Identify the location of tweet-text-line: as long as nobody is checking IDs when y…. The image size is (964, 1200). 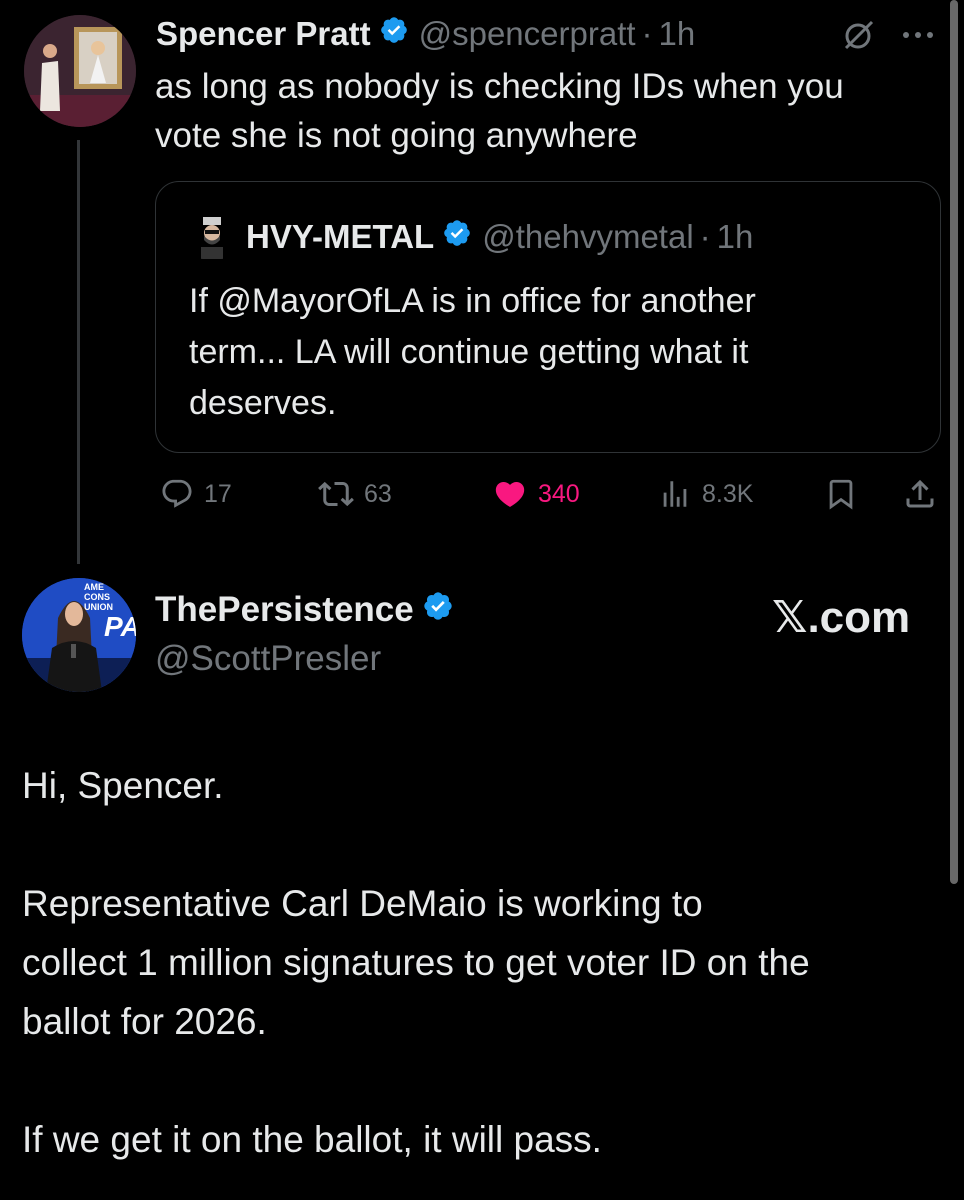
(499, 86).